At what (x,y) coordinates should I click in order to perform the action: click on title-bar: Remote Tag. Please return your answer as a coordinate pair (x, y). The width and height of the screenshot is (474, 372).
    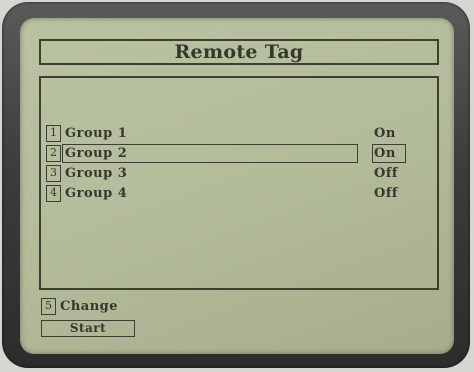
    Looking at the image, I should click on (239, 52).